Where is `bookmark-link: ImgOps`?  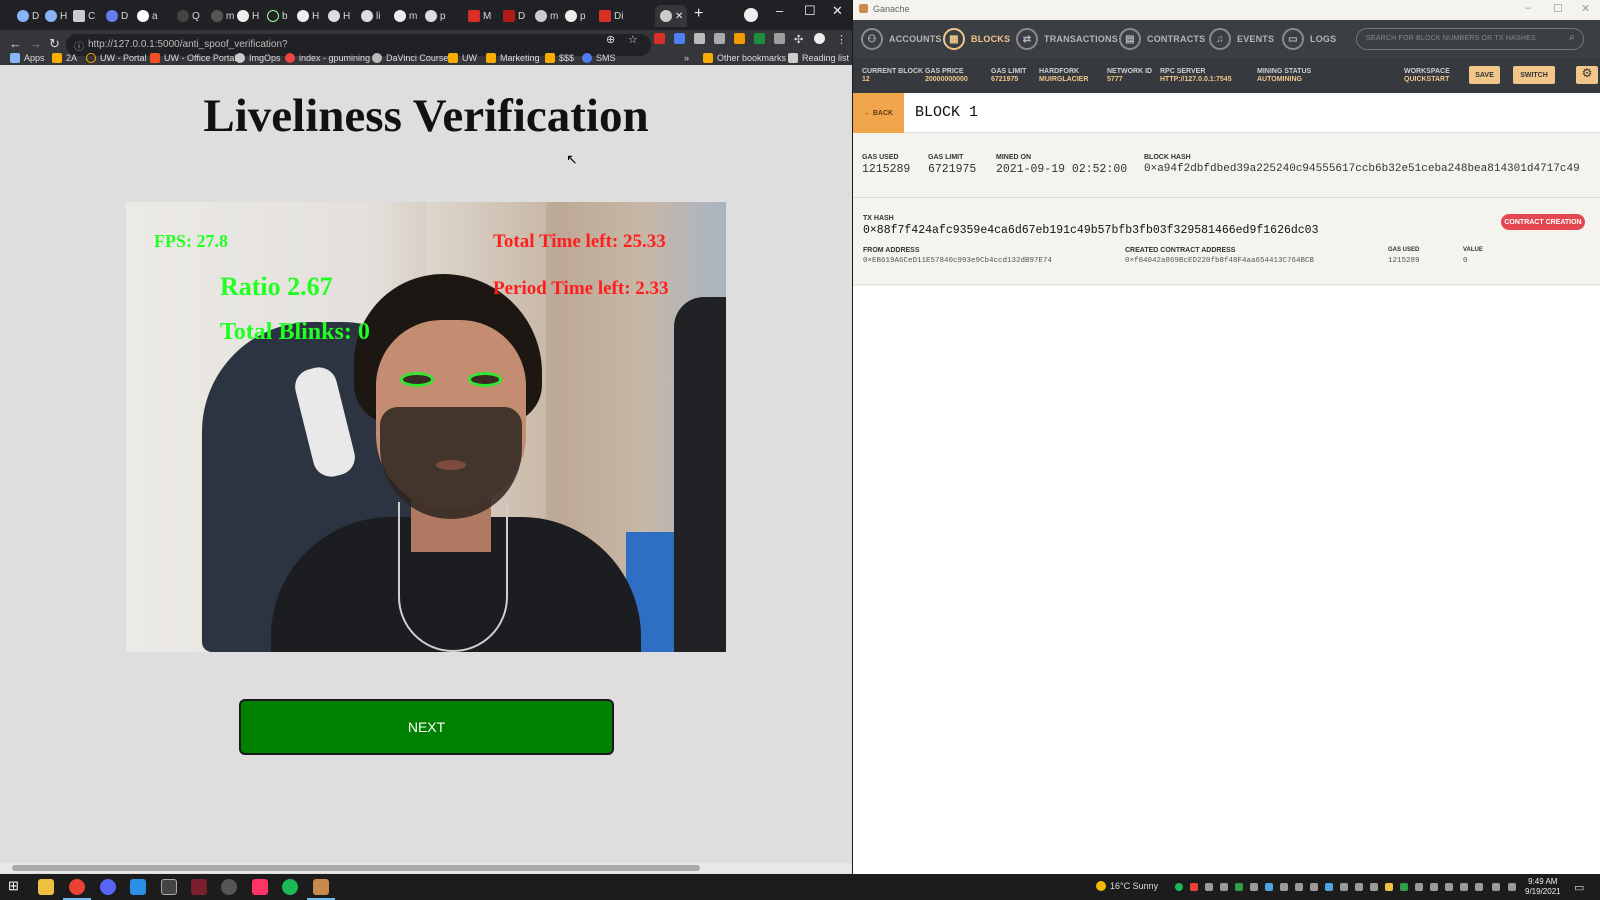 bookmark-link: ImgOps is located at coordinates (258, 58).